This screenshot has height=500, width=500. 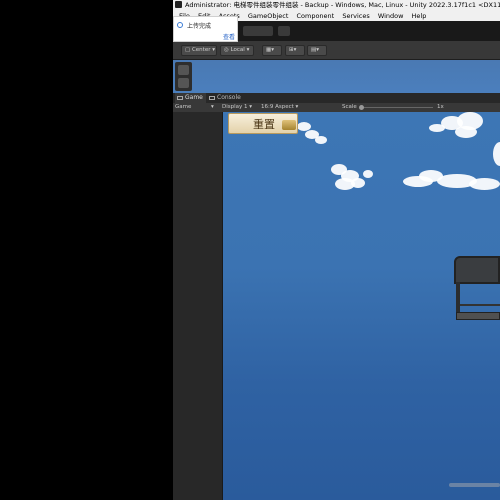 I want to click on reset-button: 重置, so click(x=263, y=123).